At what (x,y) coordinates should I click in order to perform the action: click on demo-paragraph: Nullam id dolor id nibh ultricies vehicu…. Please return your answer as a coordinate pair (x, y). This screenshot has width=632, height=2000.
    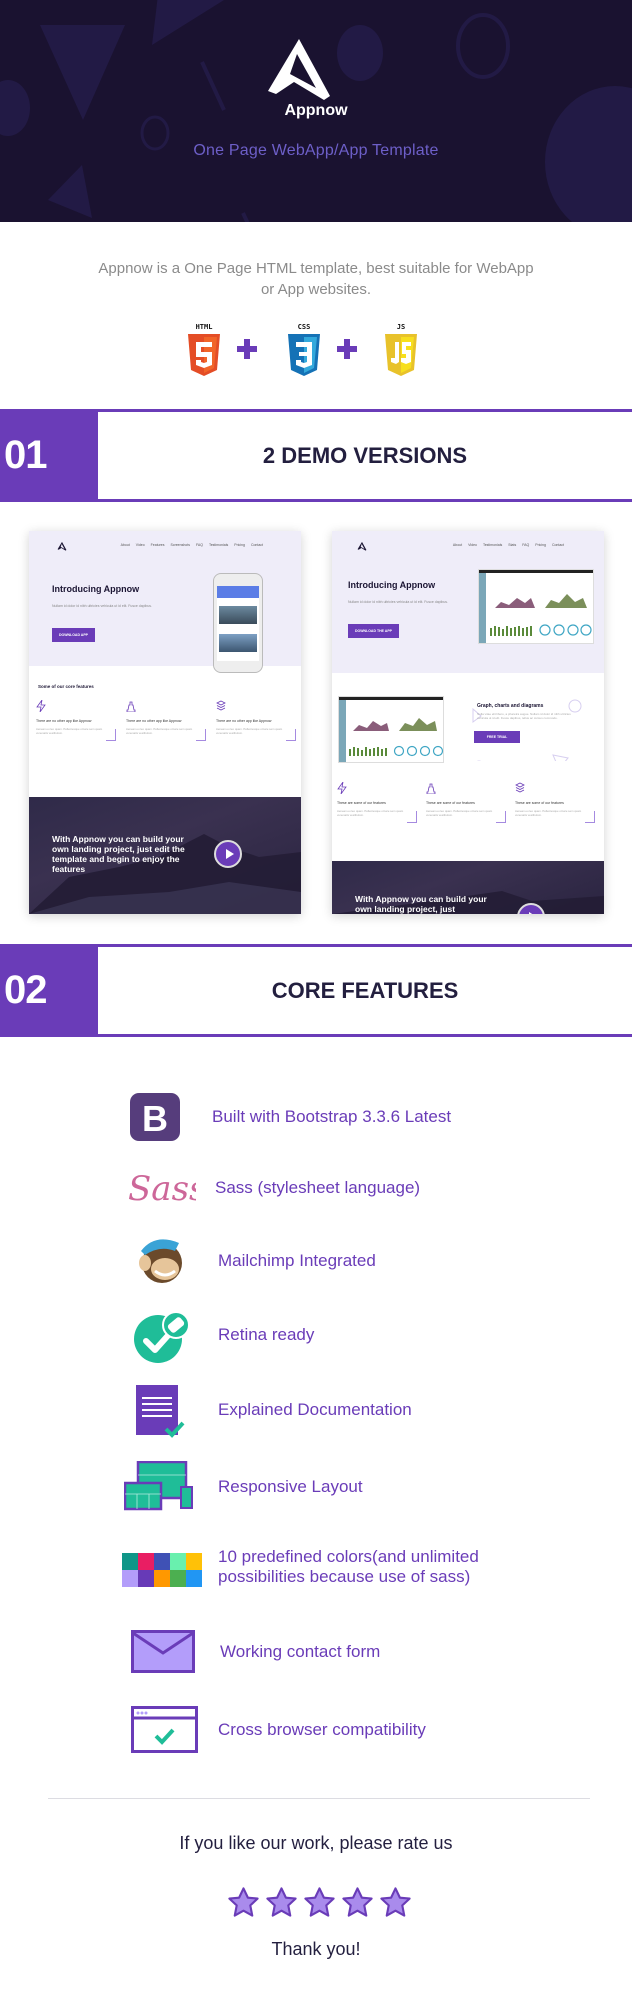
    Looking at the image, I should click on (398, 602).